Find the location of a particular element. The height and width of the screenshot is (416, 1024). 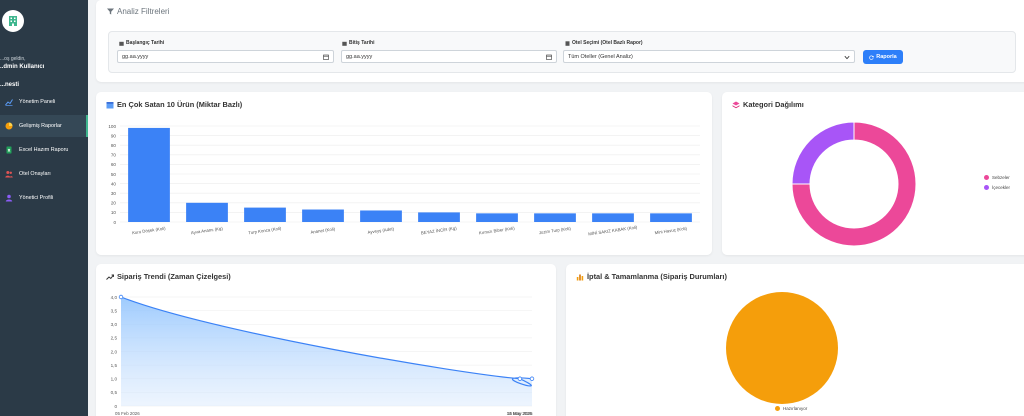

end-date-label-text: Bitiş Tarihi is located at coordinates (362, 43).